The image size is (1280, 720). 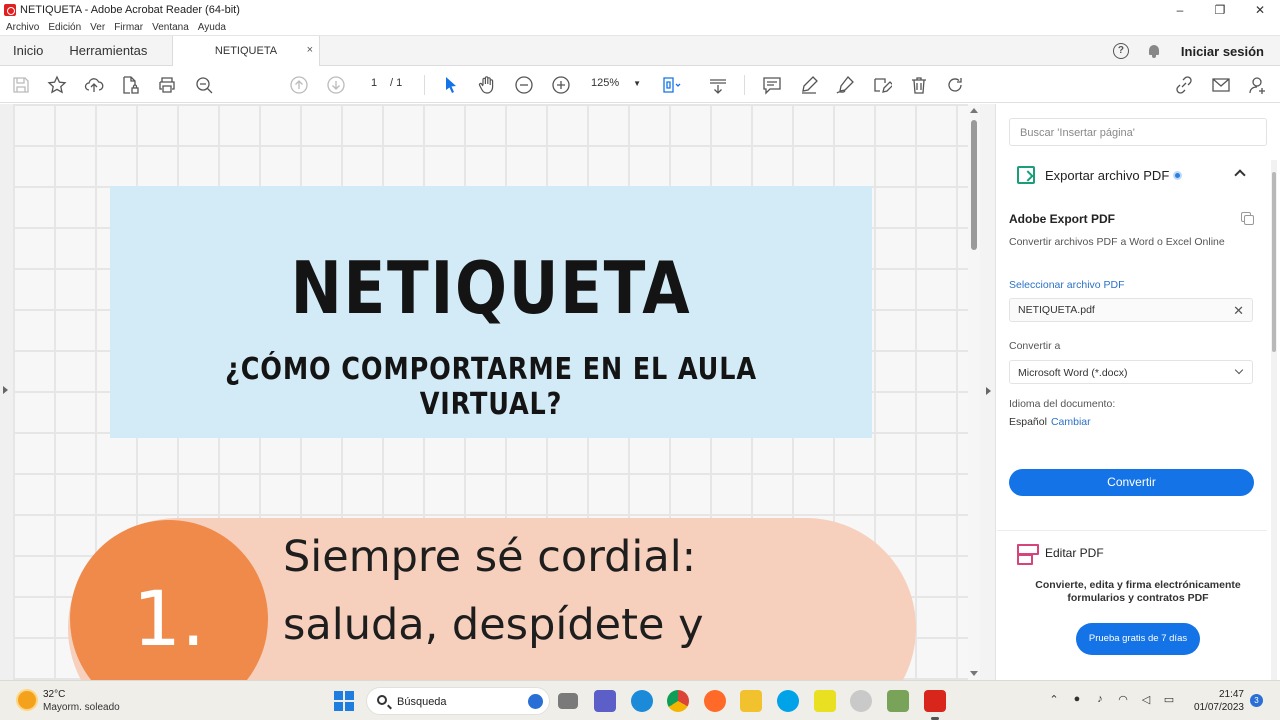 What do you see at coordinates (809, 85) in the screenshot?
I see `highlight-pen-icon` at bounding box center [809, 85].